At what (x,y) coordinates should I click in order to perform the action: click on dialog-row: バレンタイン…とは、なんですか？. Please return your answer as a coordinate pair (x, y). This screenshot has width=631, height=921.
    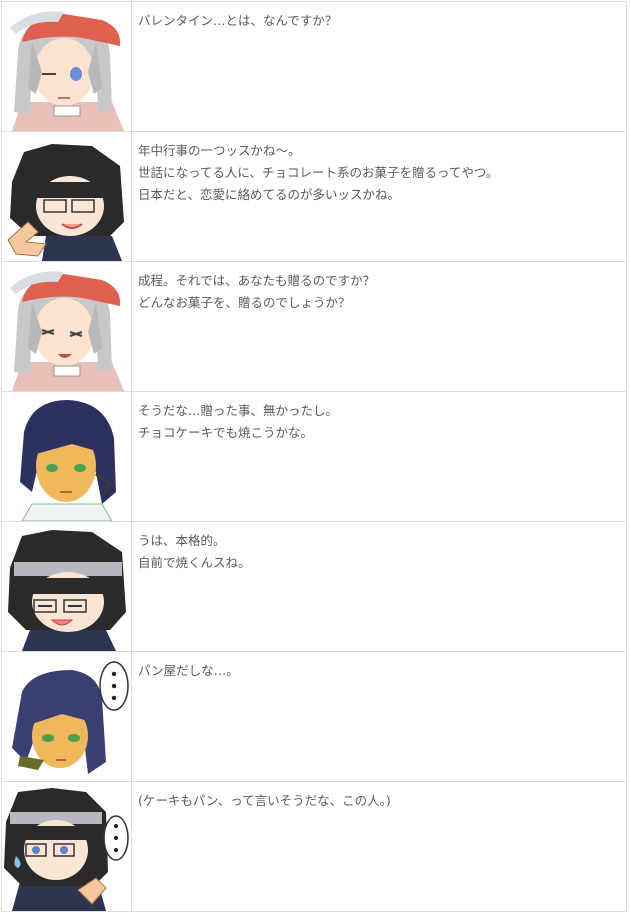
    Looking at the image, I should click on (314, 66).